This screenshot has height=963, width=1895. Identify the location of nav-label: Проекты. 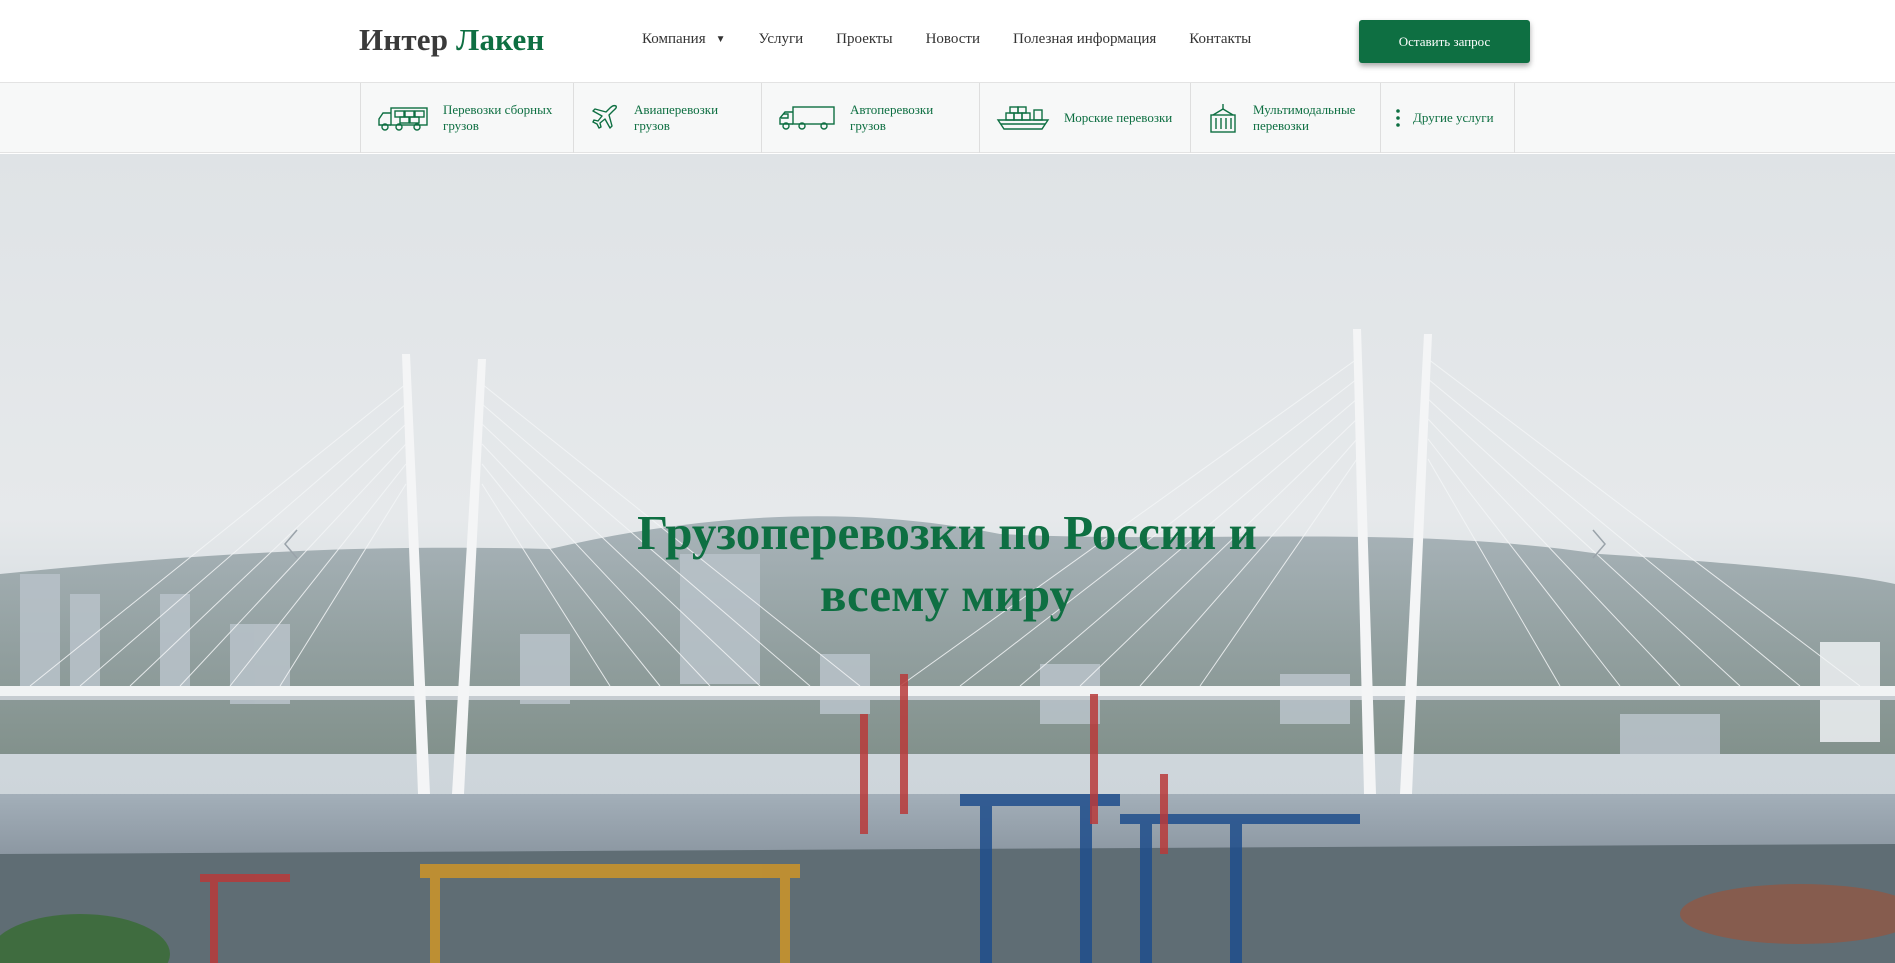
(864, 39).